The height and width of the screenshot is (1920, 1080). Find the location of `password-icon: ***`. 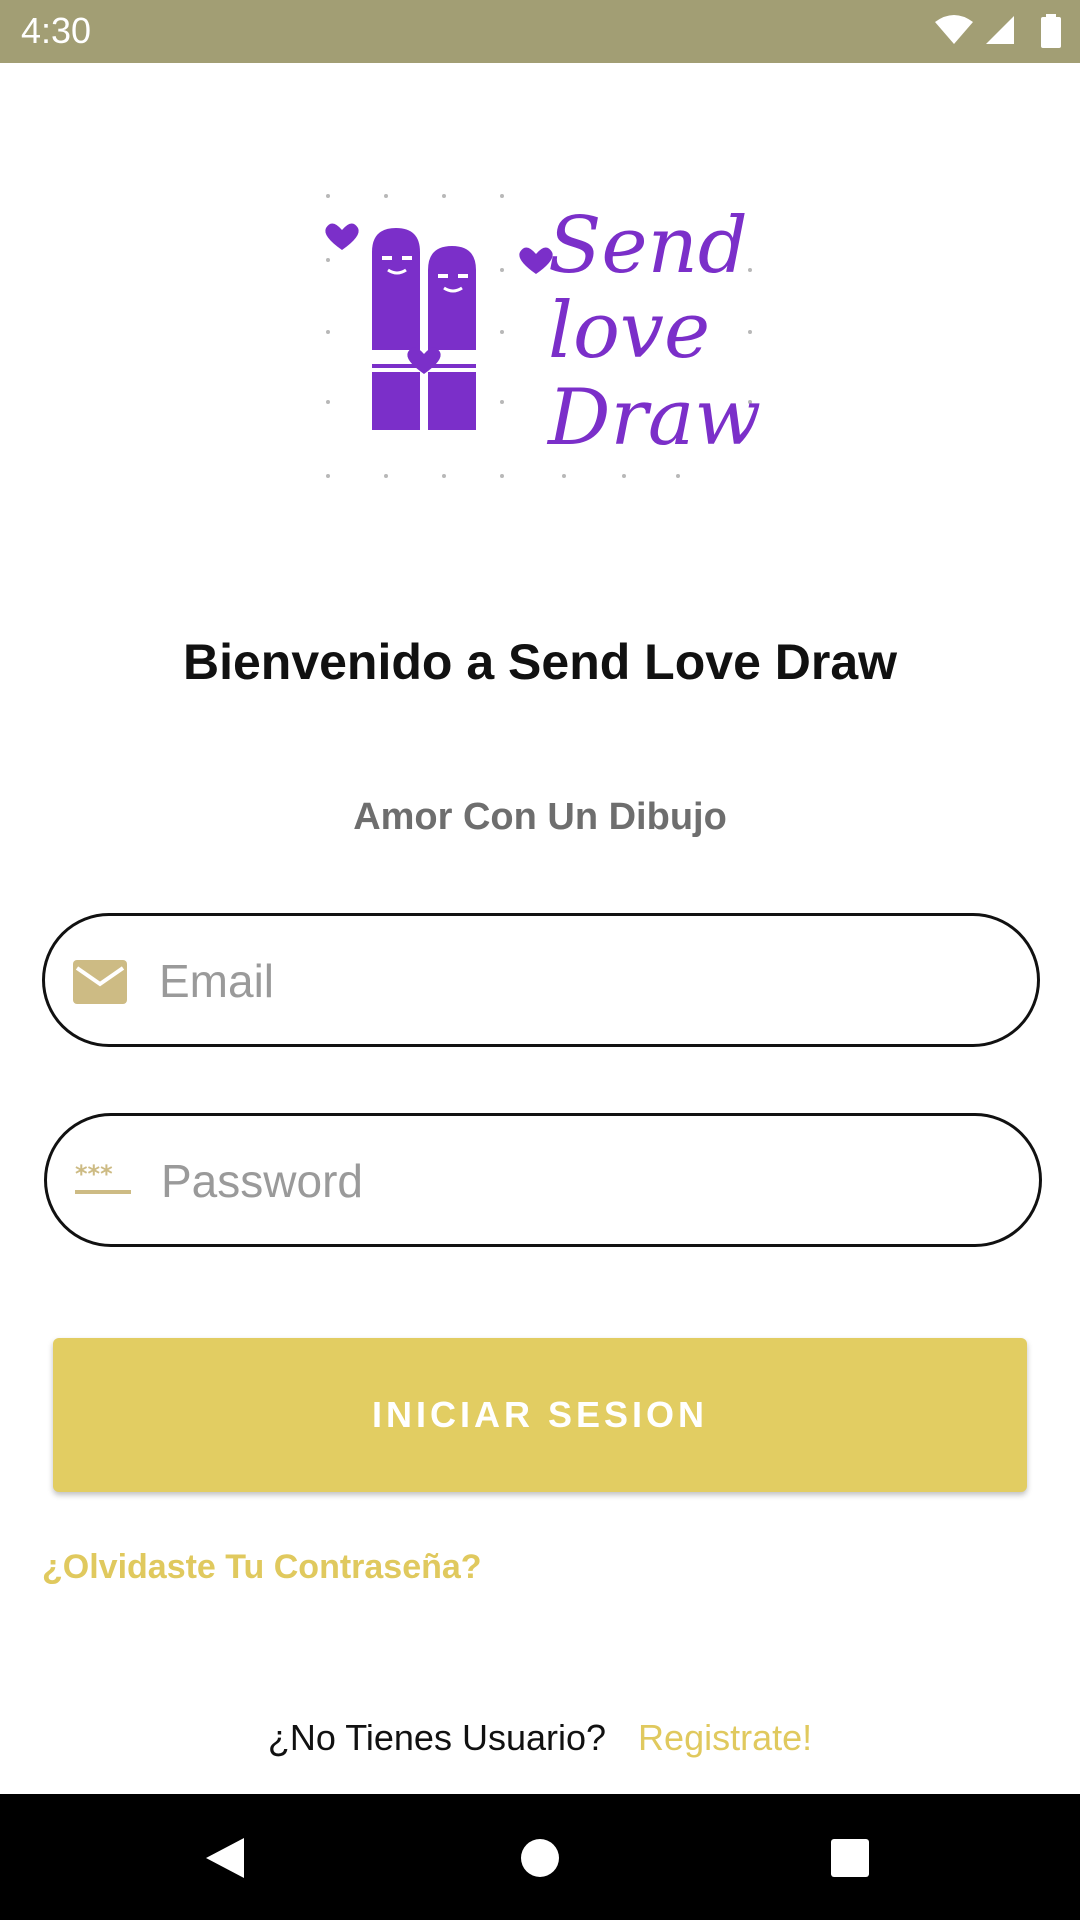

password-icon: *** is located at coordinates (103, 1177).